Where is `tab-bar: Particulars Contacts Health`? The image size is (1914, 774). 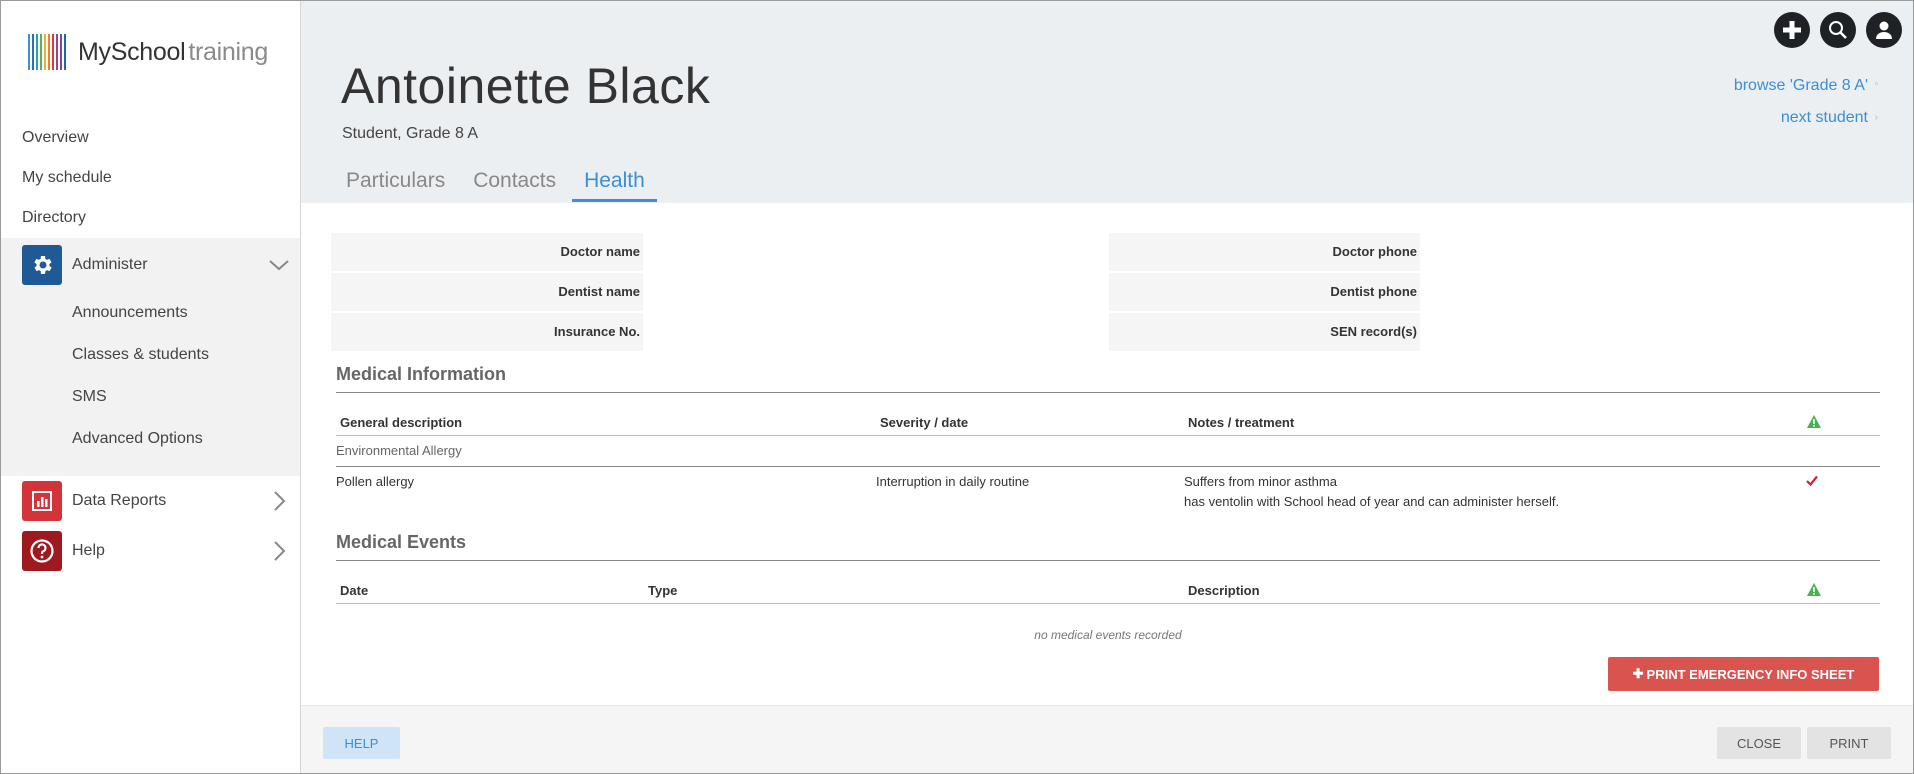 tab-bar: Particulars Contacts Health is located at coordinates (510, 185).